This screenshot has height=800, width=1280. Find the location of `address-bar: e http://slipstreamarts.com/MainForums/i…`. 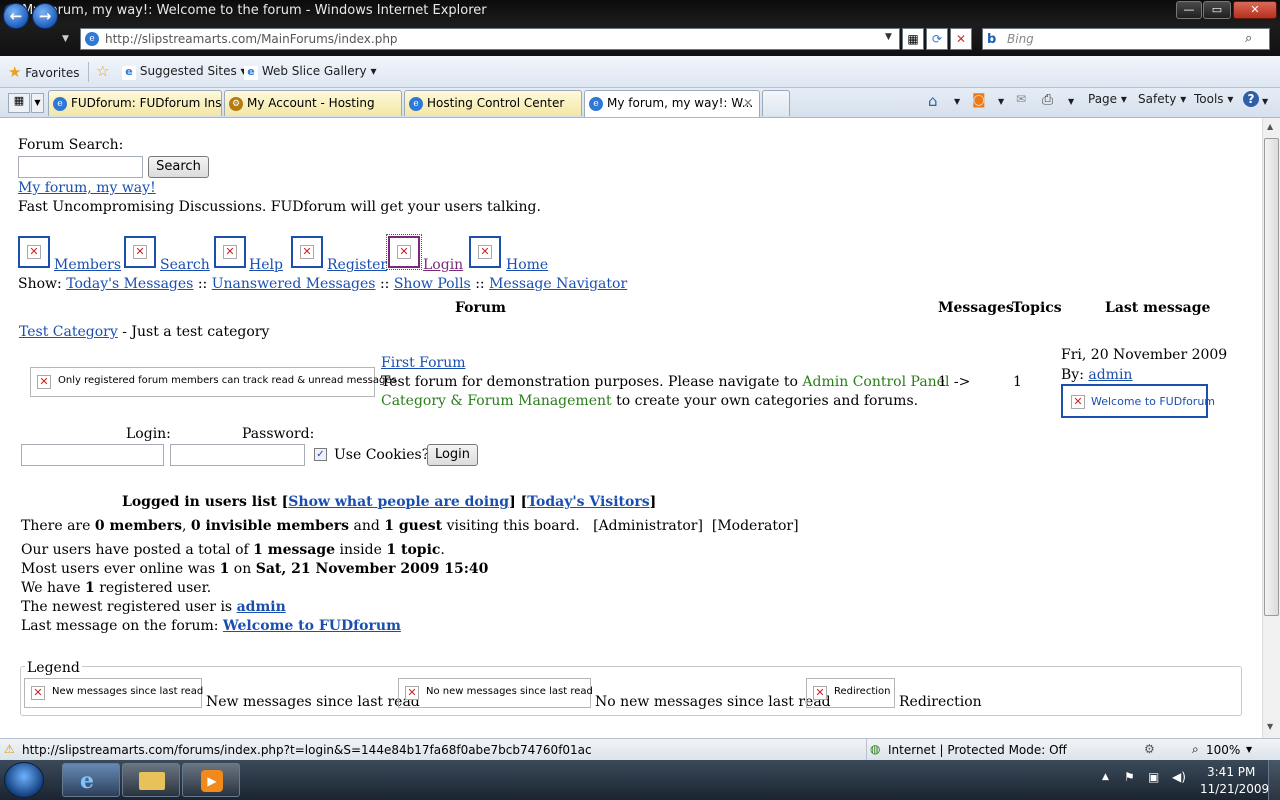

address-bar: e http://slipstreamarts.com/MainForums/i… is located at coordinates (490, 39).